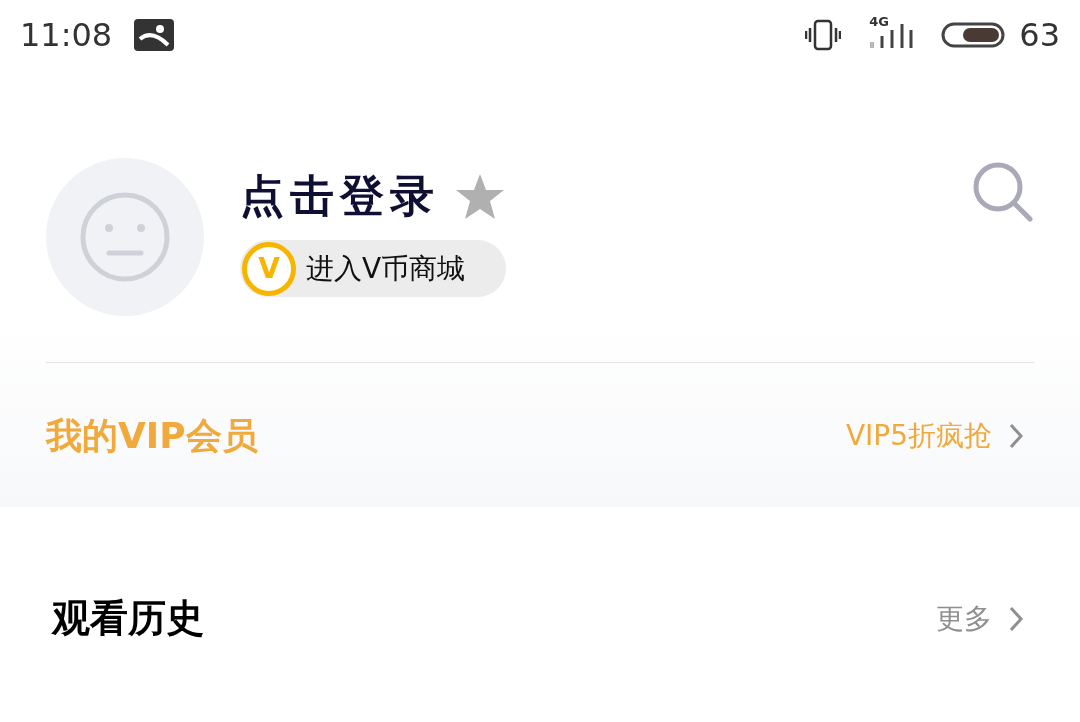 The image size is (1080, 722). I want to click on vip-label: 我的VIP会员, so click(152, 435).